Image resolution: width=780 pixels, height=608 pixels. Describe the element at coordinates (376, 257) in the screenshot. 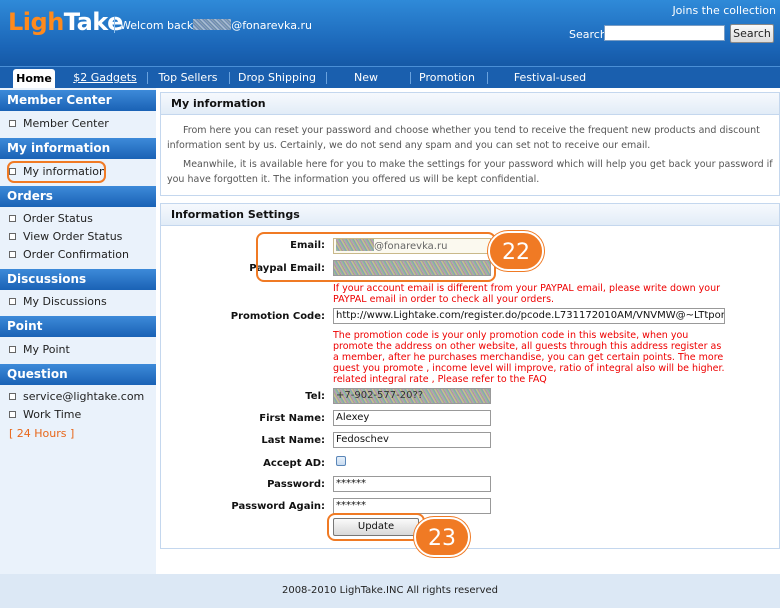

I see `highlight-email-fields` at that location.